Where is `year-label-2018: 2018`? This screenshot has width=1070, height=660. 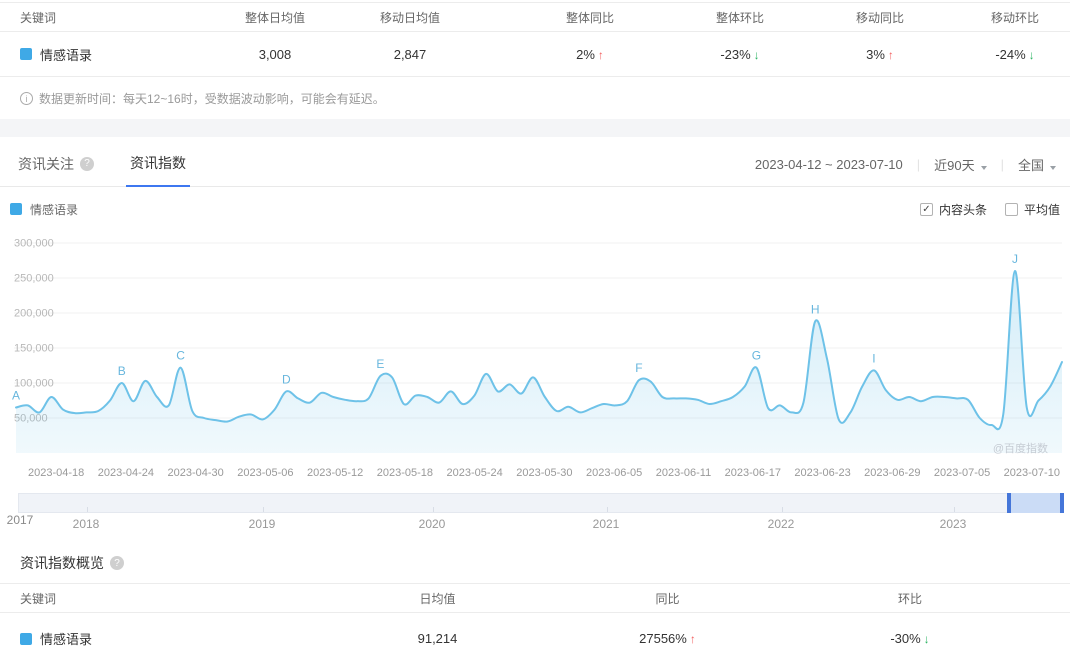
year-label-2018: 2018 is located at coordinates (86, 524).